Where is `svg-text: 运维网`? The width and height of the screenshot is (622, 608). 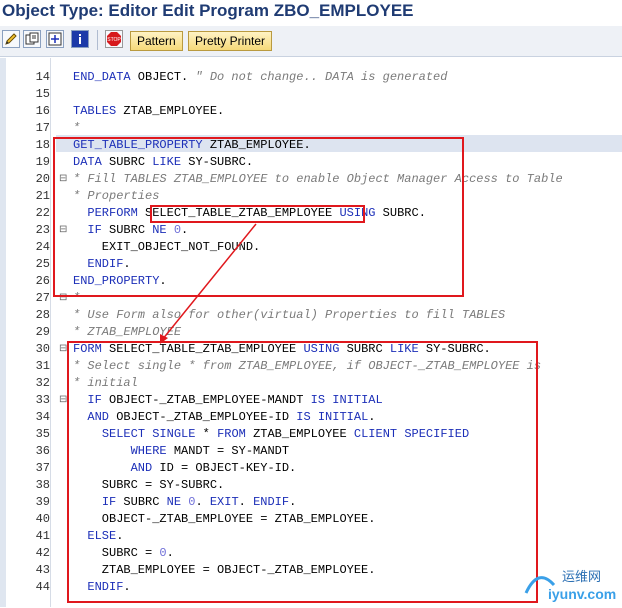 svg-text: 运维网 is located at coordinates (581, 577).